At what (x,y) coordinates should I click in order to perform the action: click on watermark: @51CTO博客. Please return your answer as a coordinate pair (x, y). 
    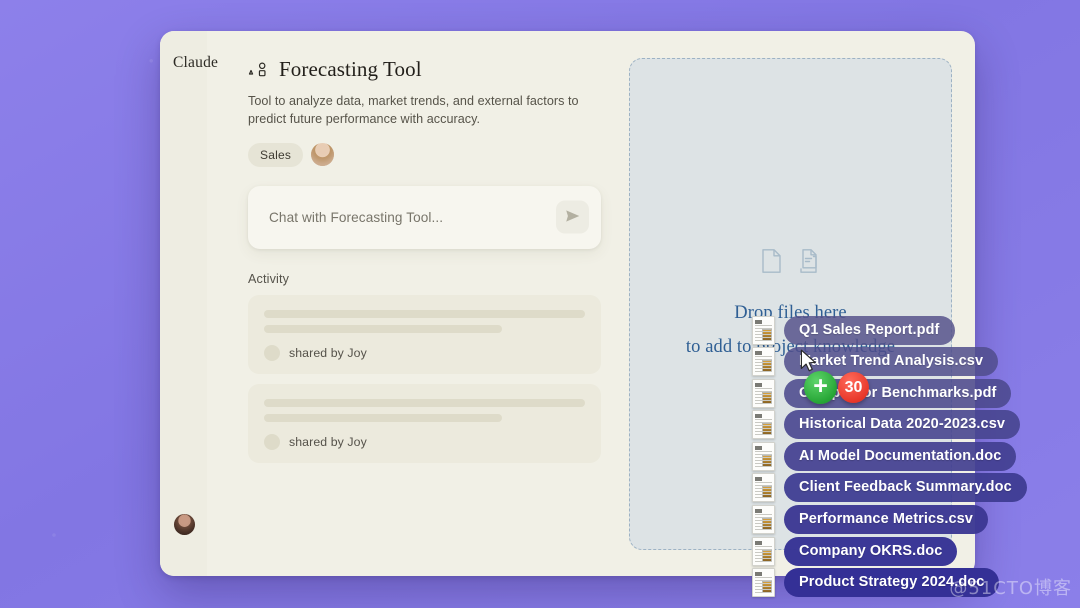
    Looking at the image, I should click on (1010, 588).